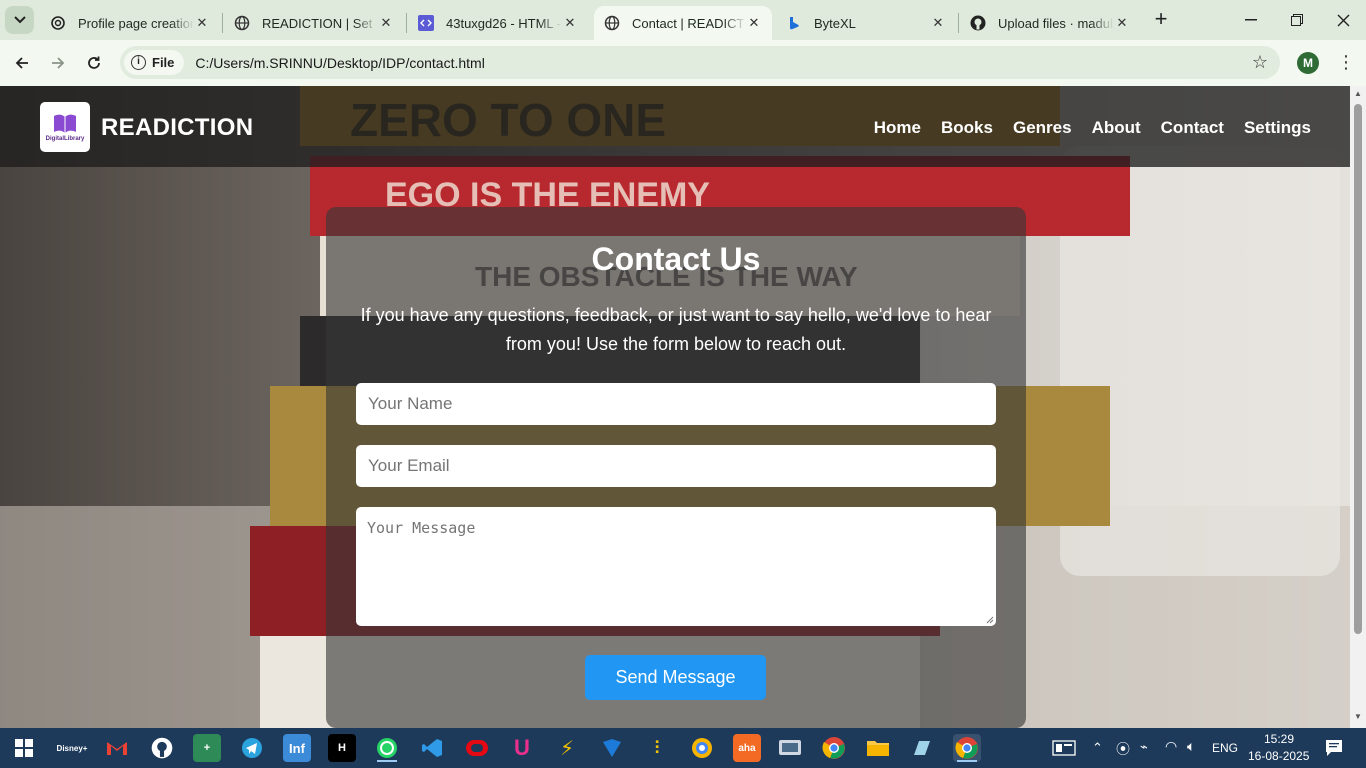 The height and width of the screenshot is (768, 1366). I want to click on tab-title: Profile page creation, so click(136, 23).